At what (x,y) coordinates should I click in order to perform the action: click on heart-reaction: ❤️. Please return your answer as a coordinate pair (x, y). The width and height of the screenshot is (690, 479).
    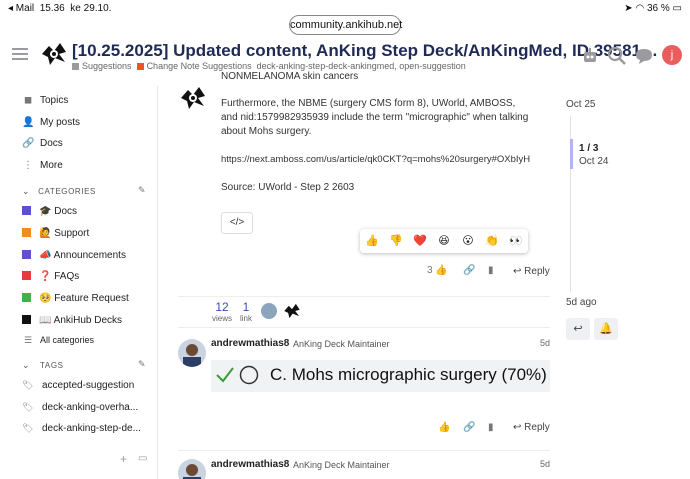
    Looking at the image, I should click on (420, 241).